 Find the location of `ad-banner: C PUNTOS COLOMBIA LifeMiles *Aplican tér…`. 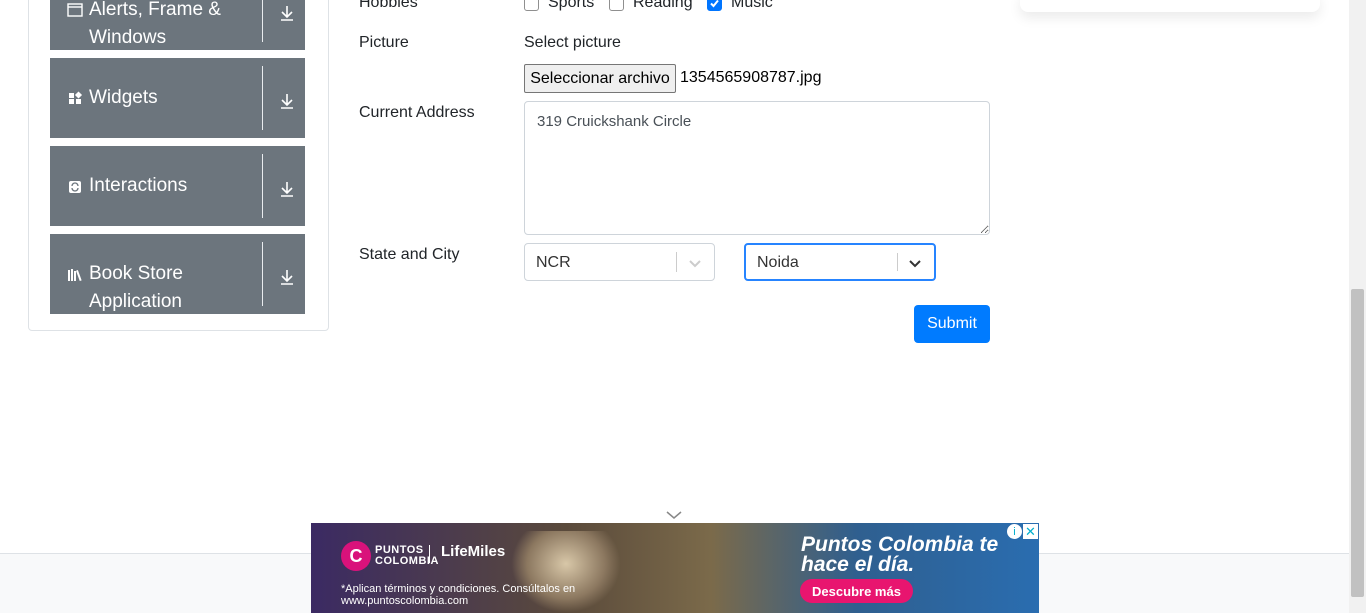

ad-banner: C PUNTOS COLOMBIA LifeMiles *Aplican tér… is located at coordinates (675, 568).